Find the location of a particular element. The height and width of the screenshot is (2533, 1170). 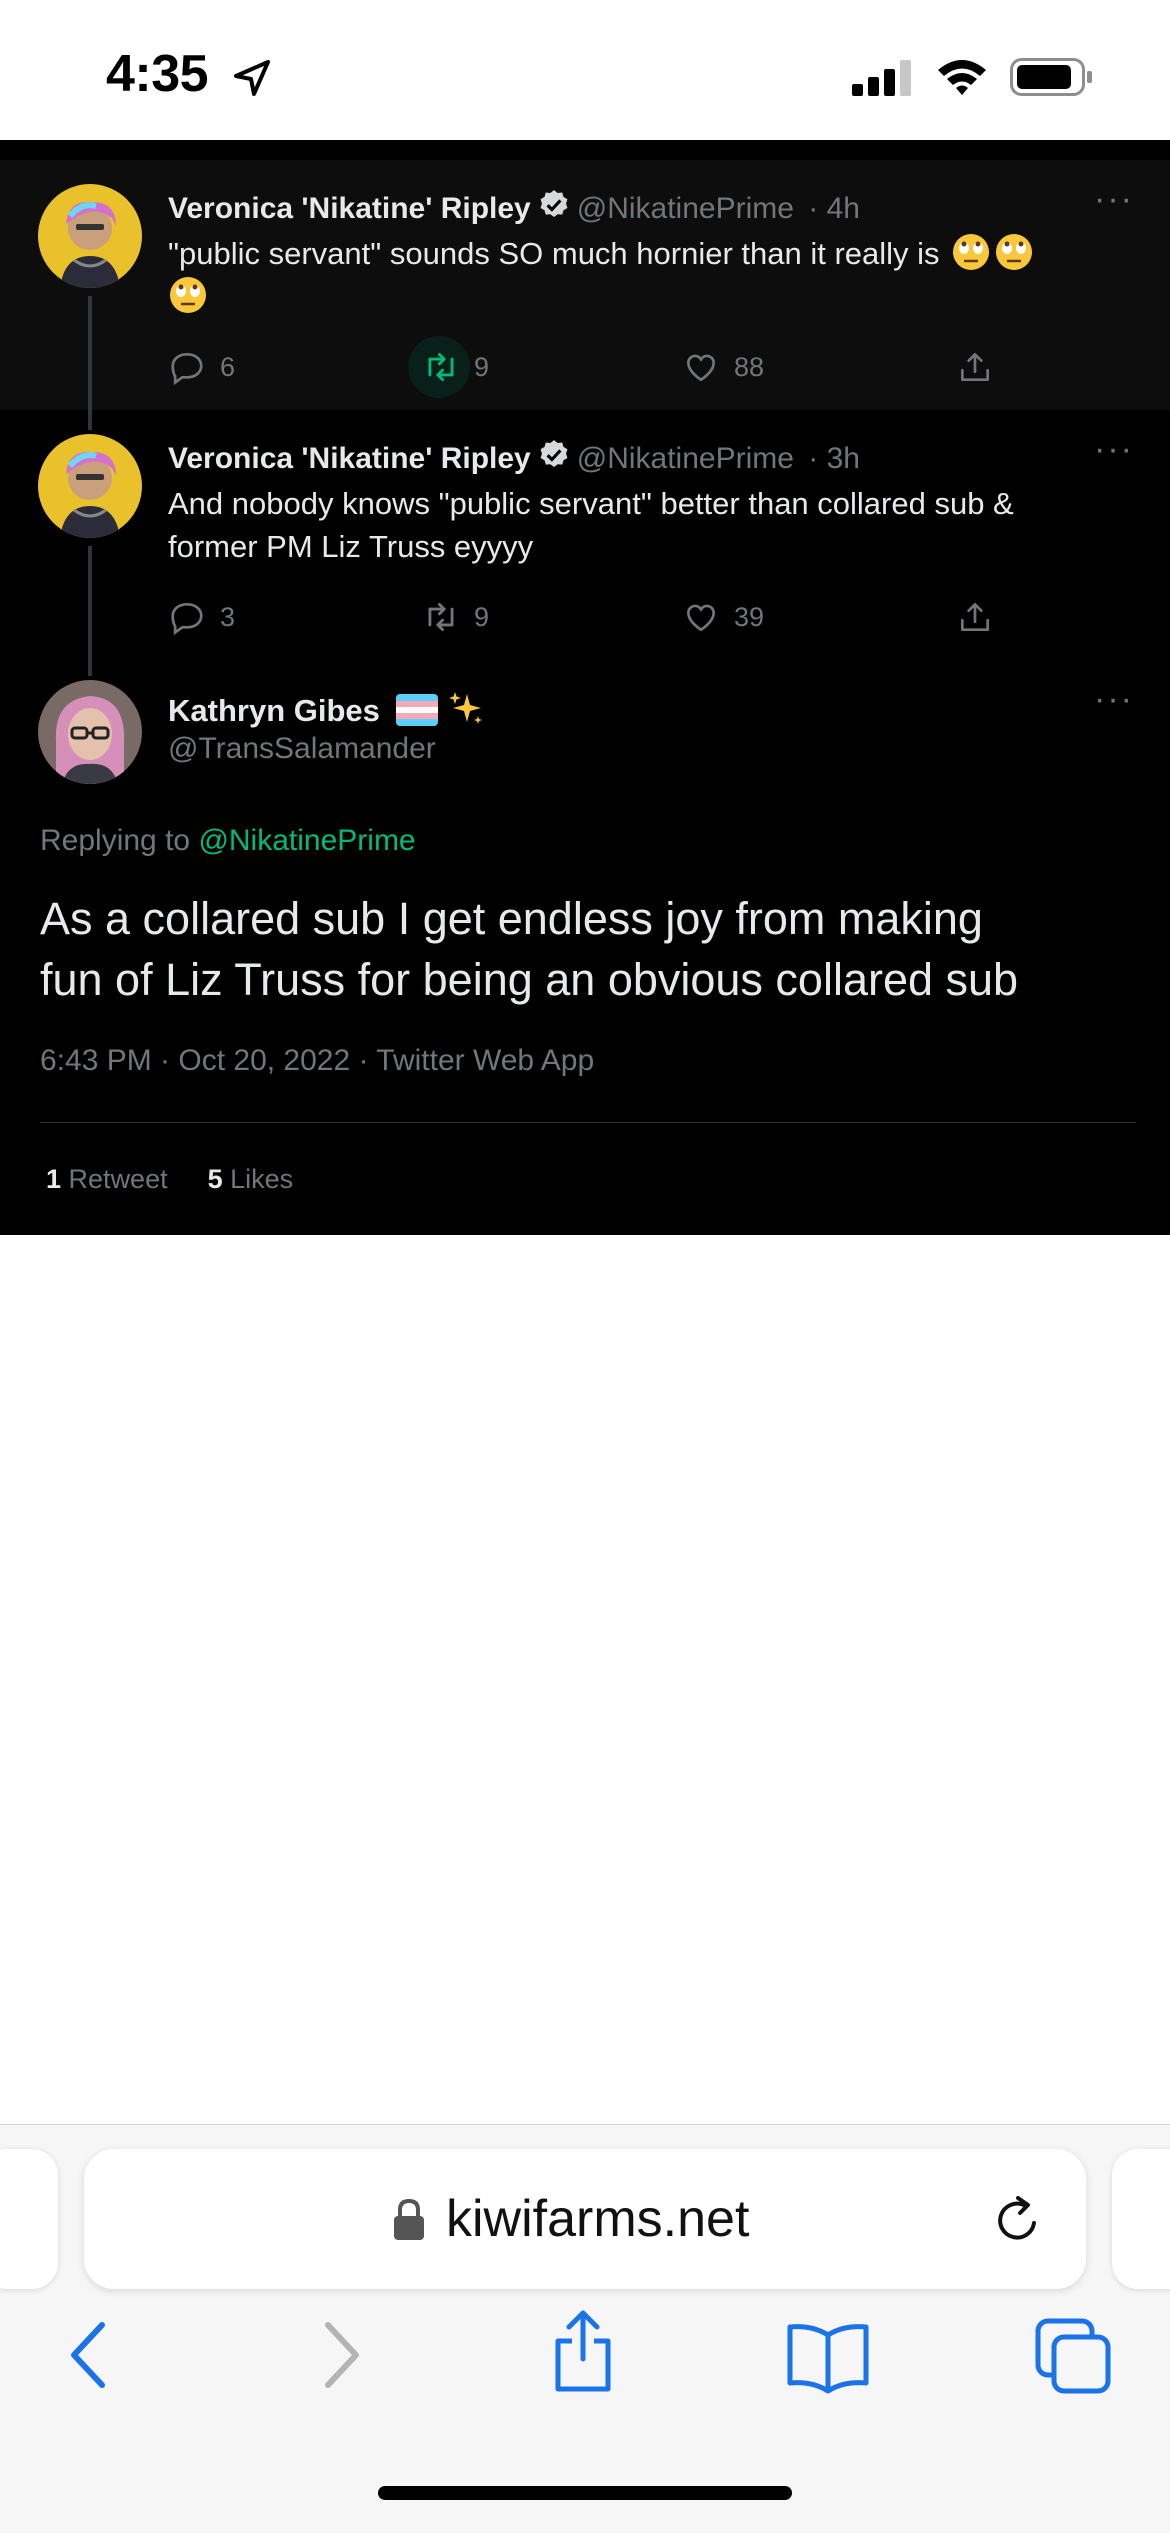

retweet-stat: 1 Retweet is located at coordinates (107, 1179).